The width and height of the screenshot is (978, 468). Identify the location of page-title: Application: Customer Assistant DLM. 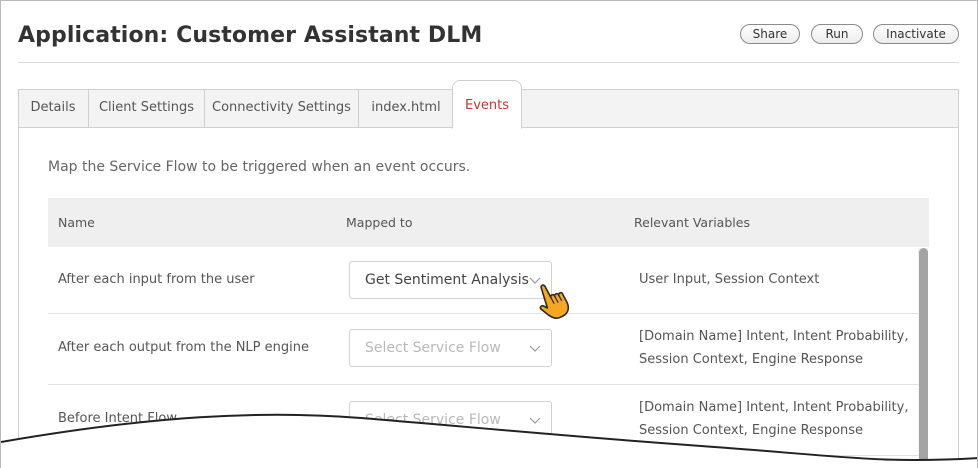
(250, 35).